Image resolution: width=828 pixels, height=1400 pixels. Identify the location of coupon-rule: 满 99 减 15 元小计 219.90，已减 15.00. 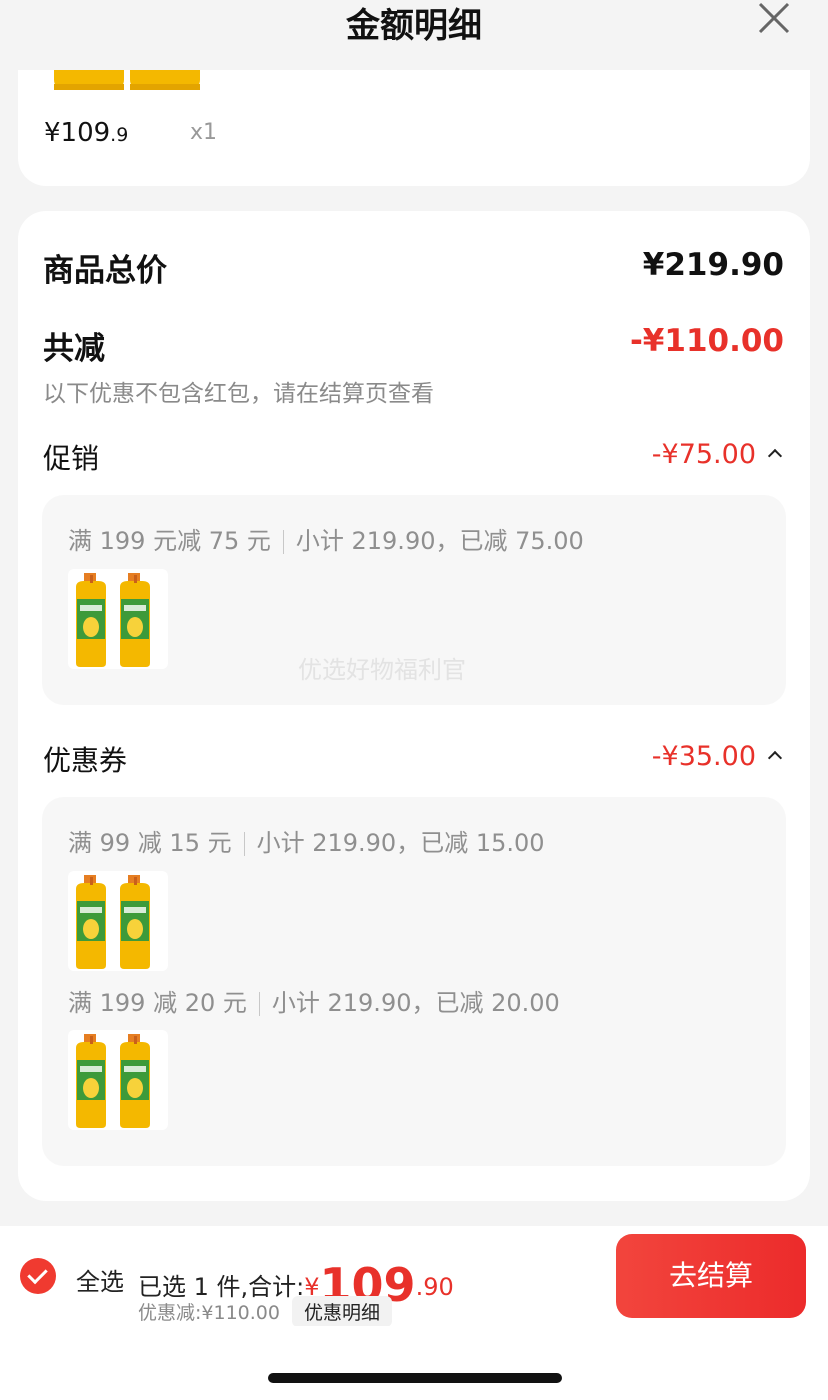
(306, 843).